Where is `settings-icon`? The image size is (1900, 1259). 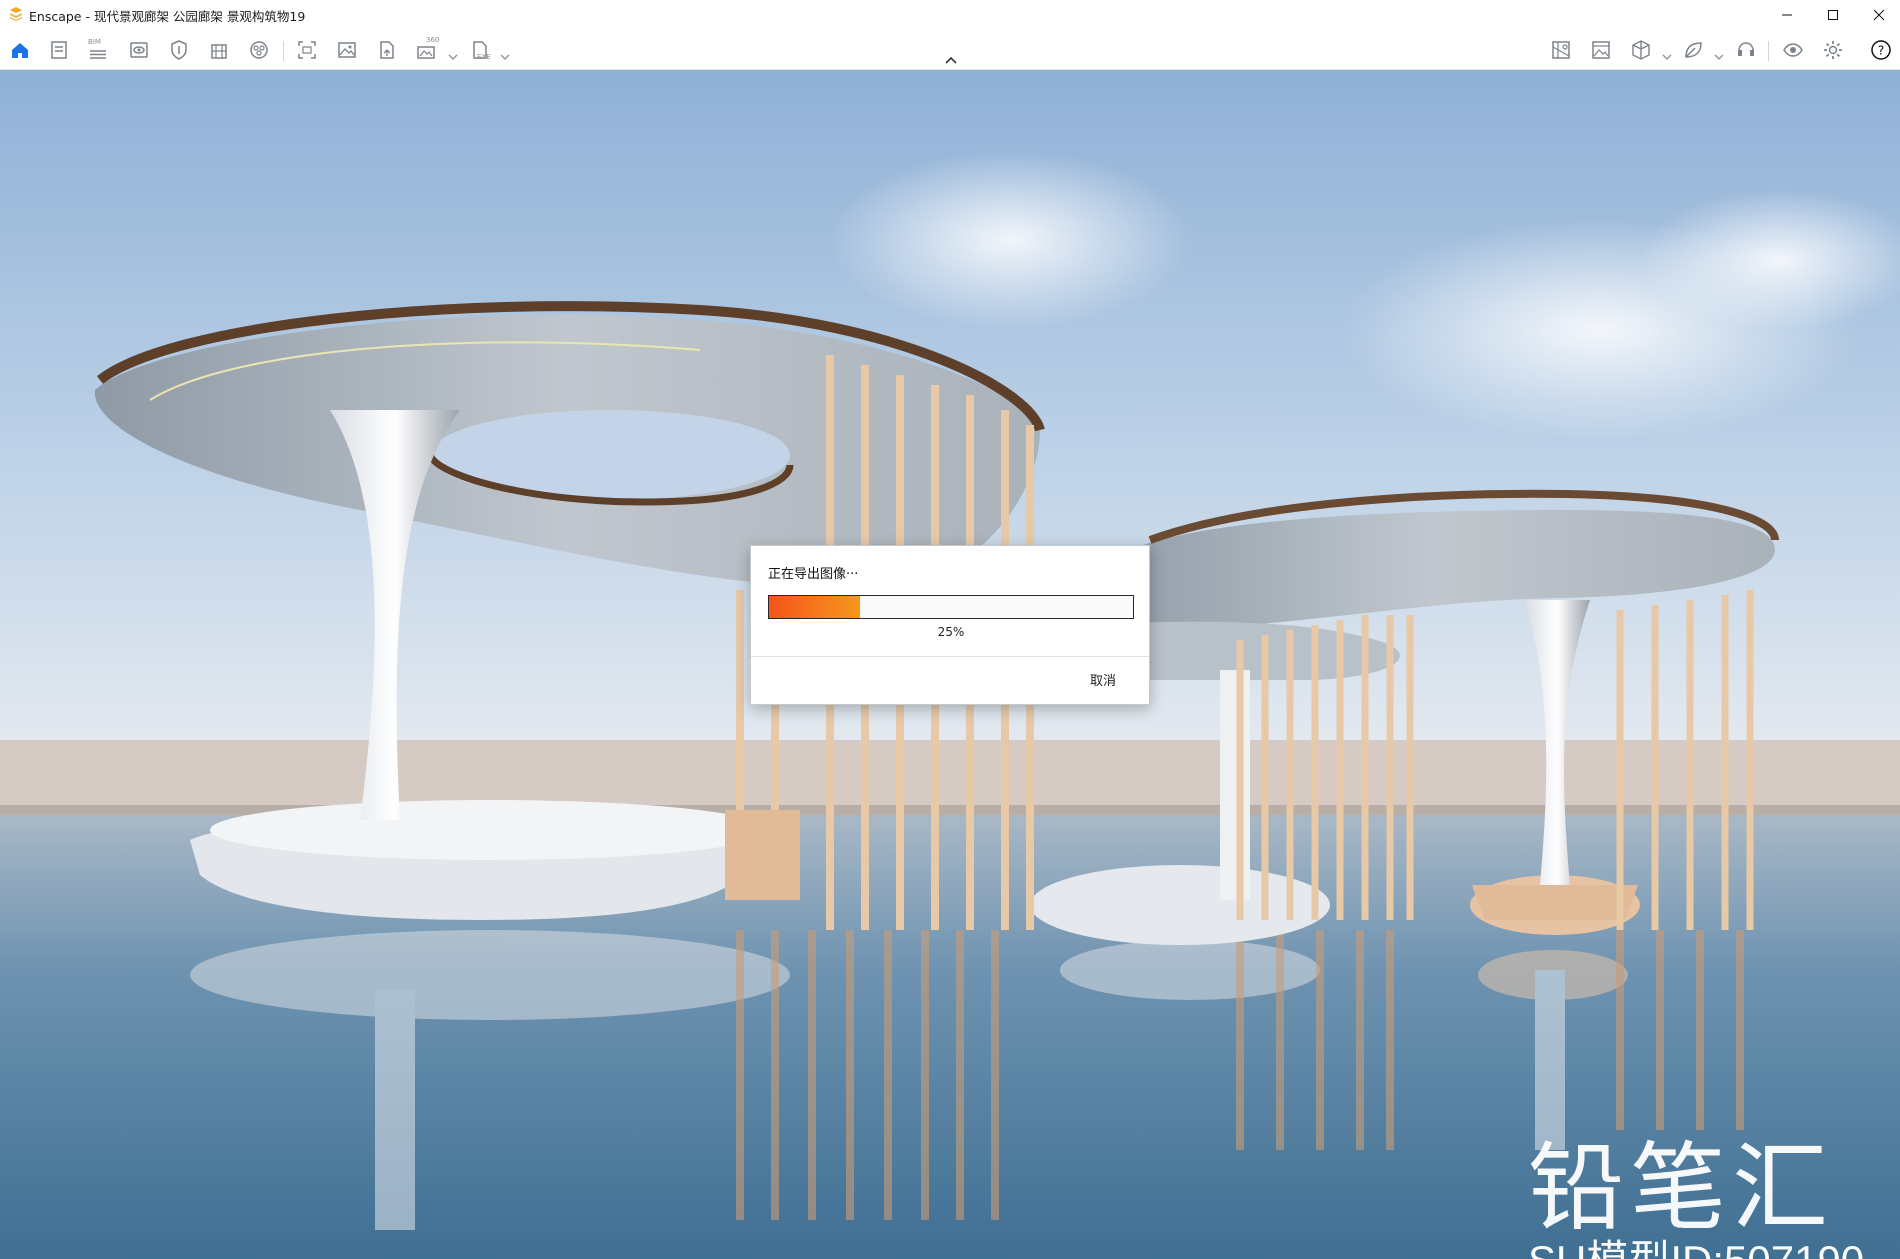
settings-icon is located at coordinates (1833, 50).